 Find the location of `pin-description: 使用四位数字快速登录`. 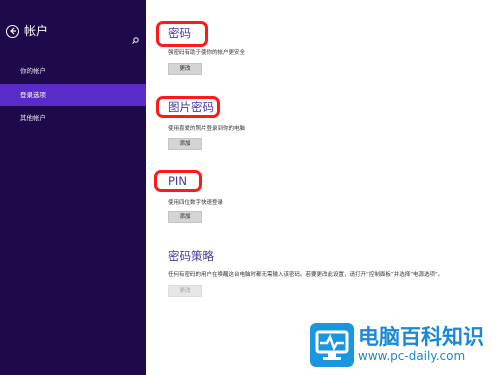

pin-description: 使用四位数字快速登录 is located at coordinates (196, 203).